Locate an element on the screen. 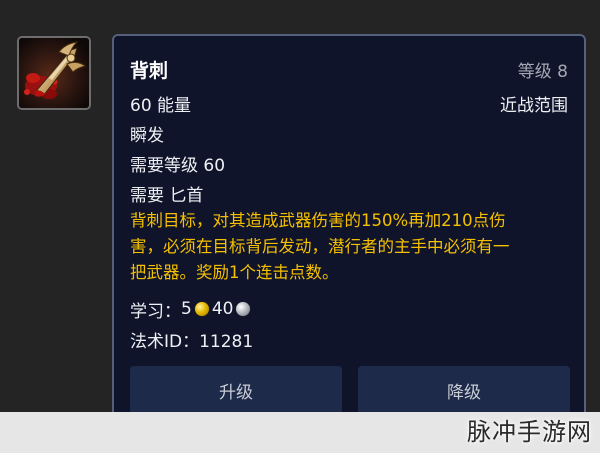 The width and height of the screenshot is (600, 453). watermark: 脉冲手游网 is located at coordinates (529, 432).